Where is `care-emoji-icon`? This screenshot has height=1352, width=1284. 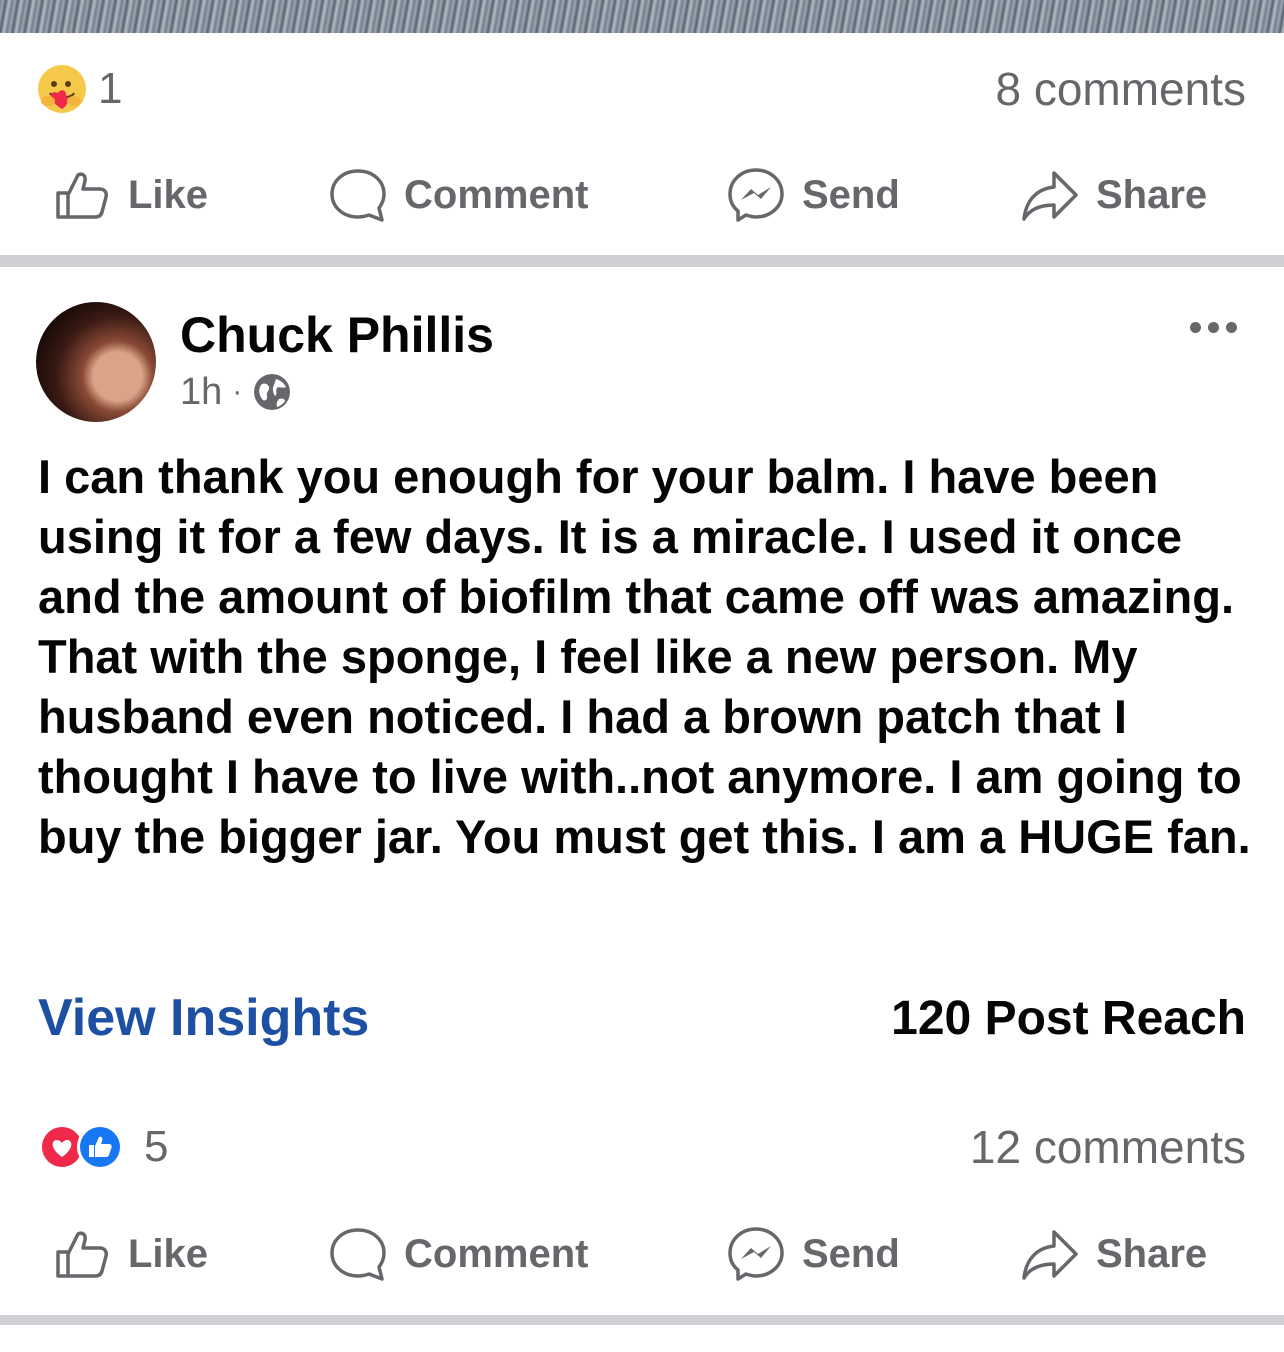
care-emoji-icon is located at coordinates (62, 89).